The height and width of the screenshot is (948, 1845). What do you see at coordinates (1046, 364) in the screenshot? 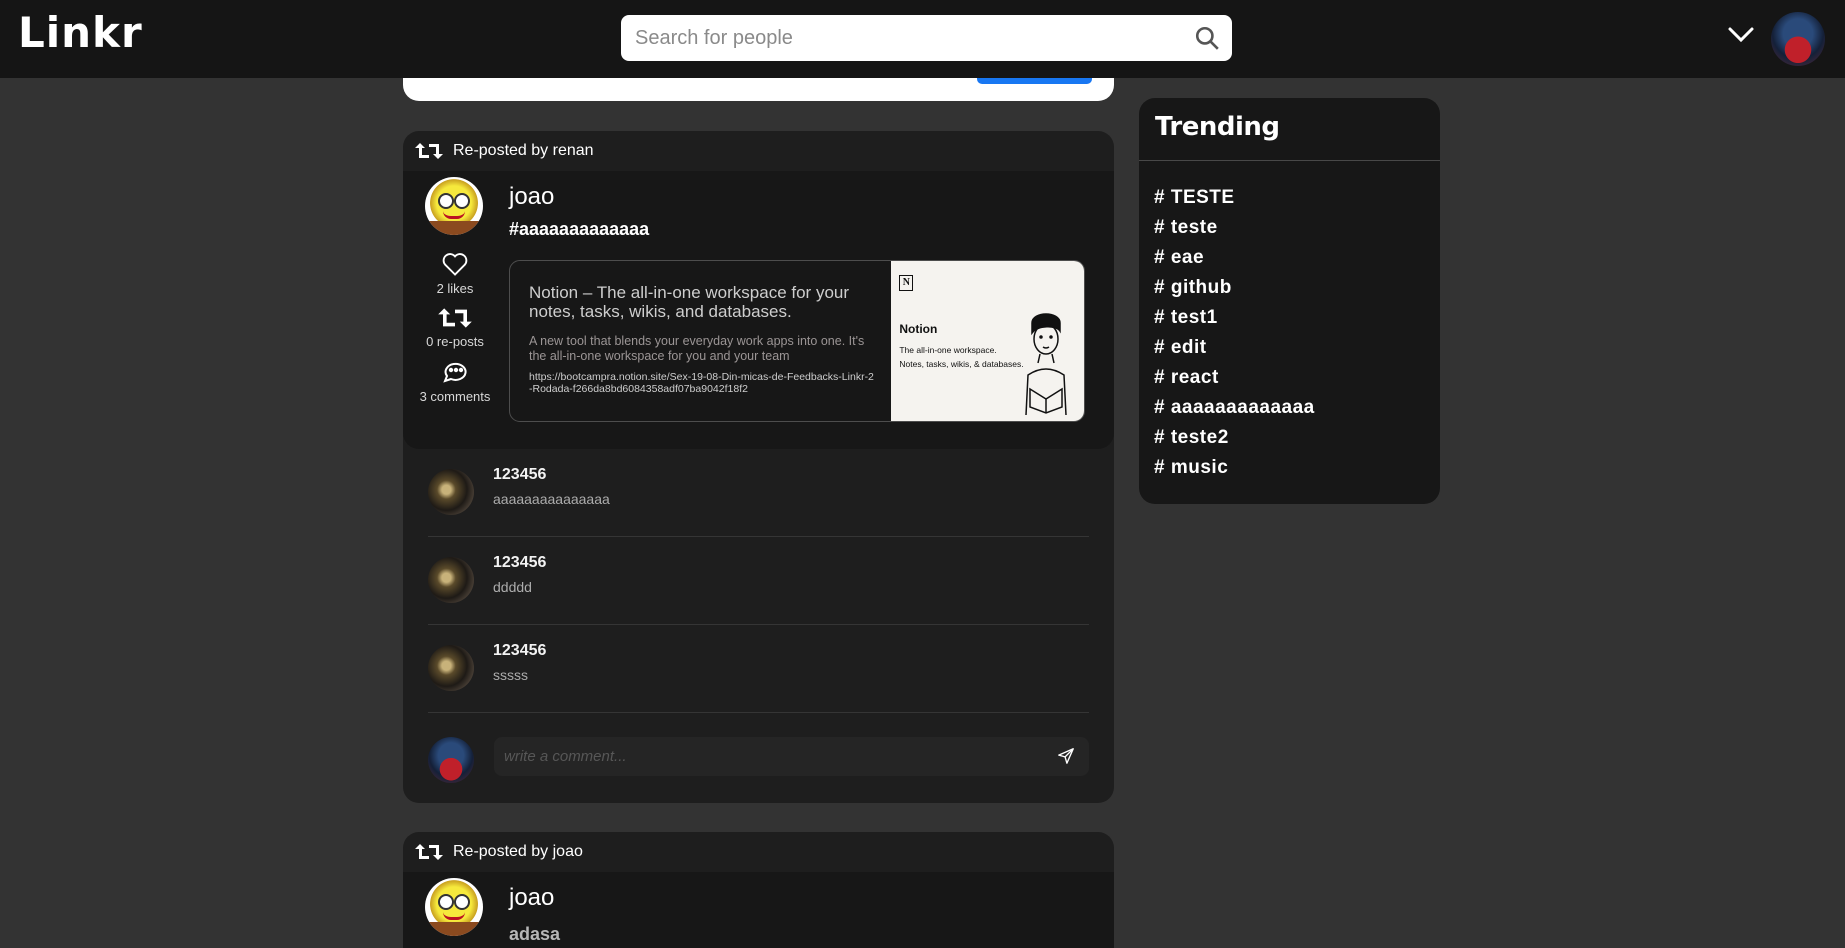
I see `person-illustration-icon` at bounding box center [1046, 364].